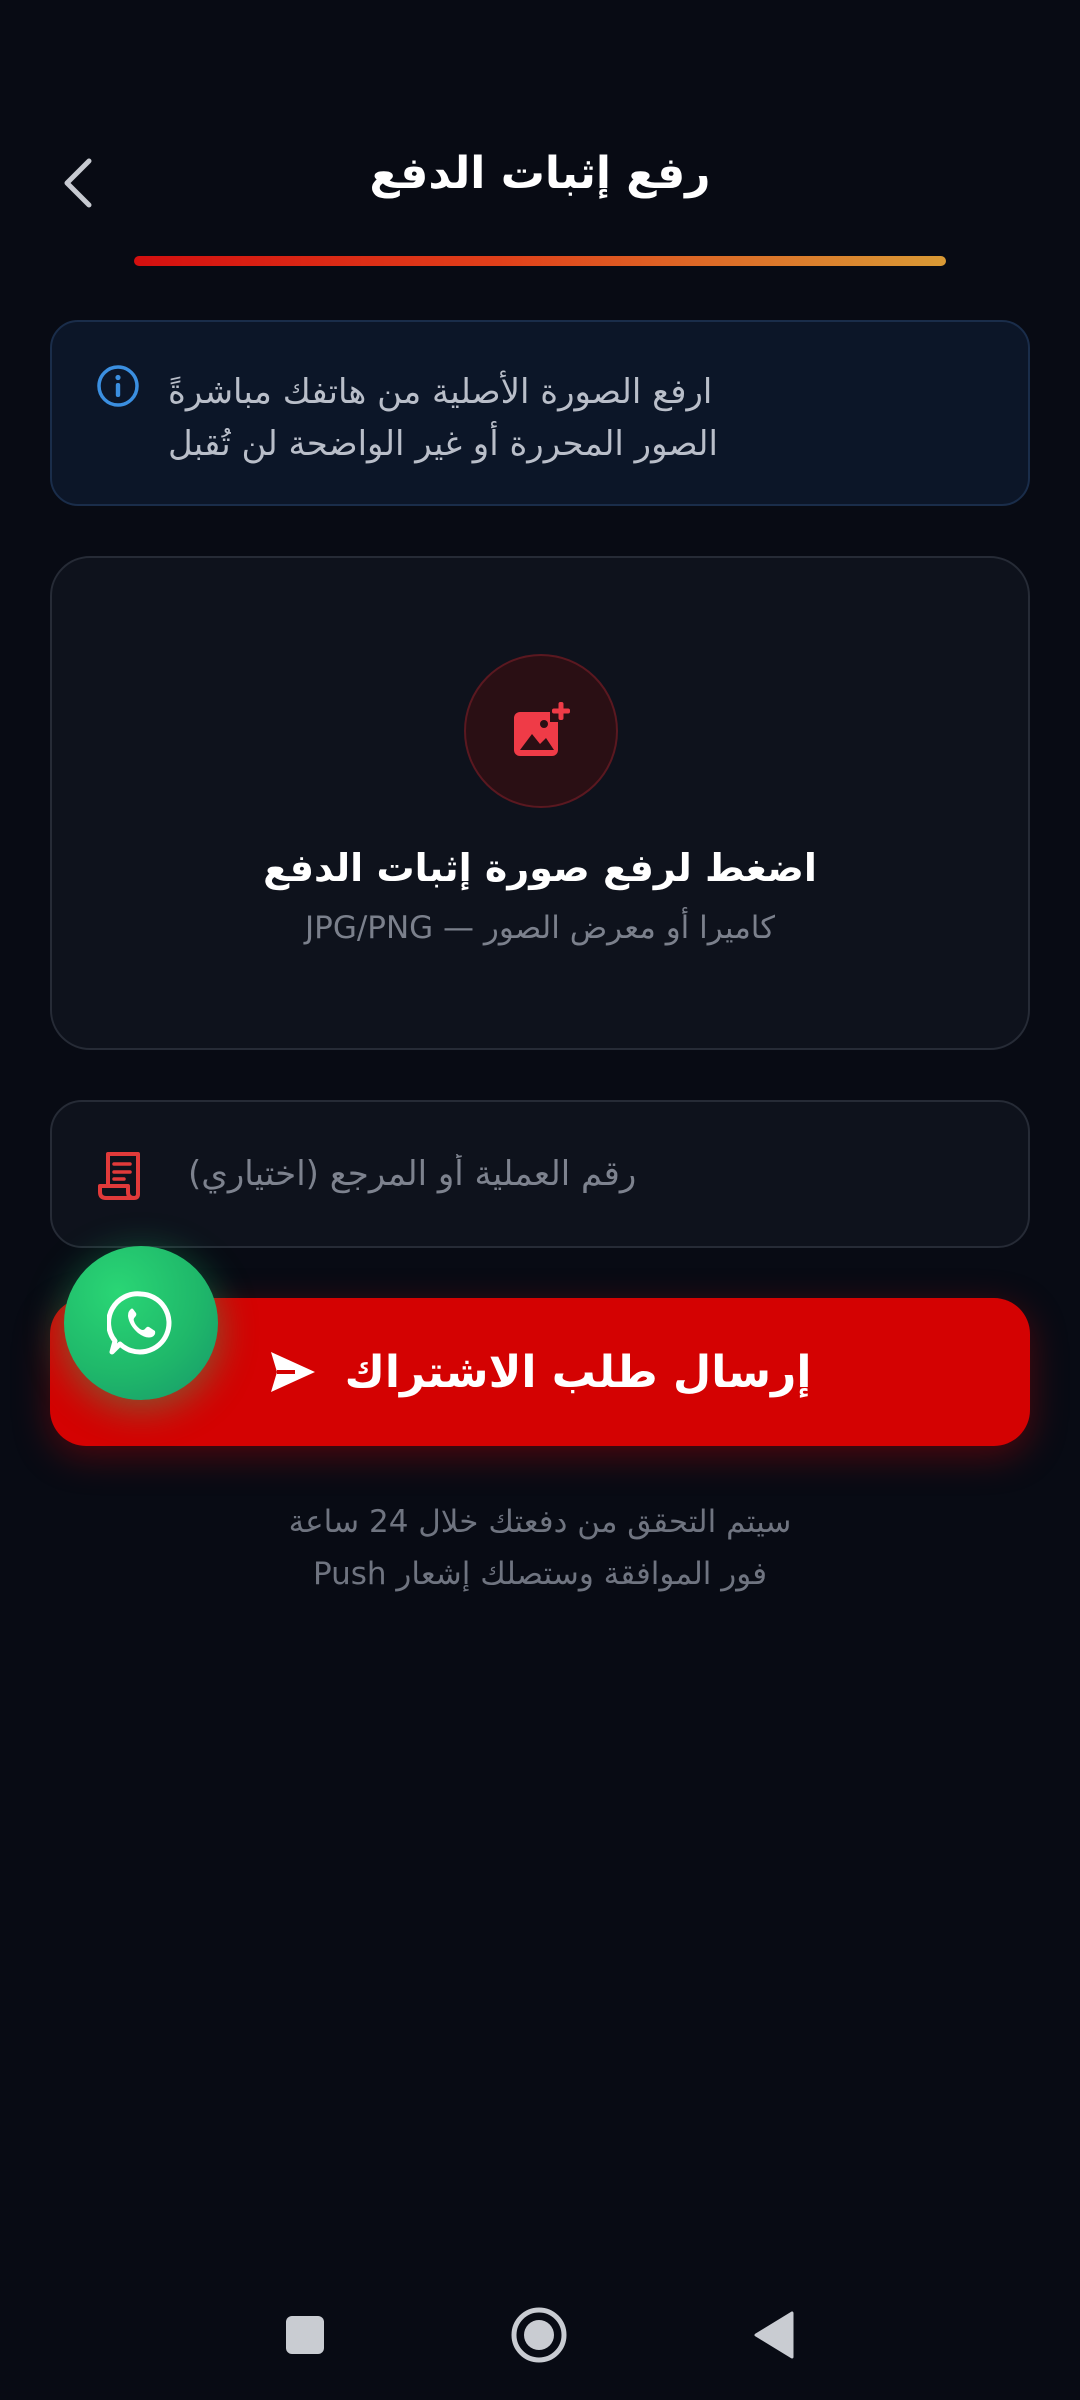  I want to click on progress-bar, so click(540, 261).